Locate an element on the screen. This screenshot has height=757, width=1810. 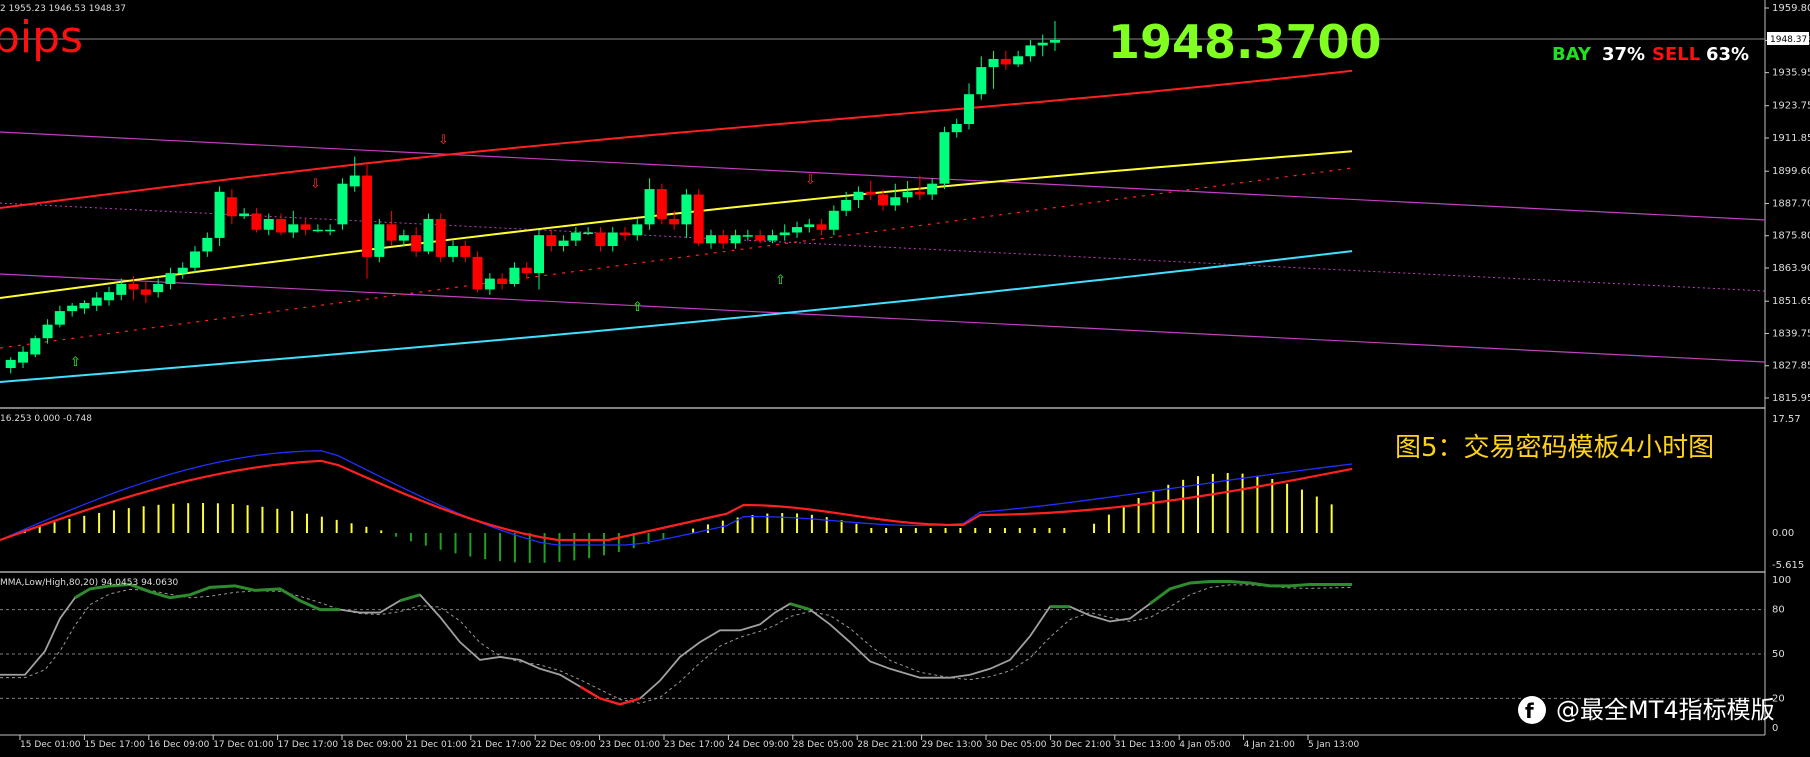
stoch-overbought-segment is located at coordinates (207, 597).